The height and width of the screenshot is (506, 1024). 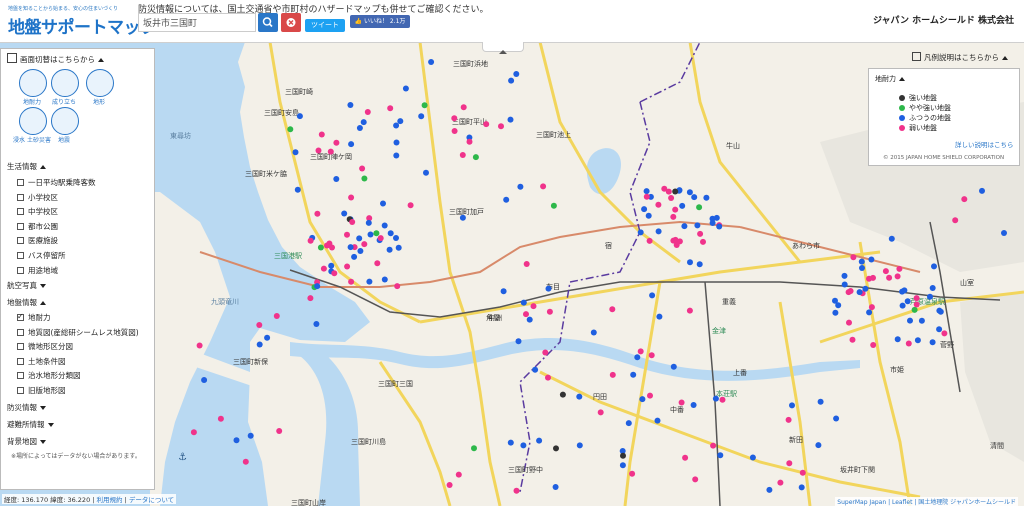 I want to click on life-info-checkbox-row: バス停留所, so click(x=41, y=256).